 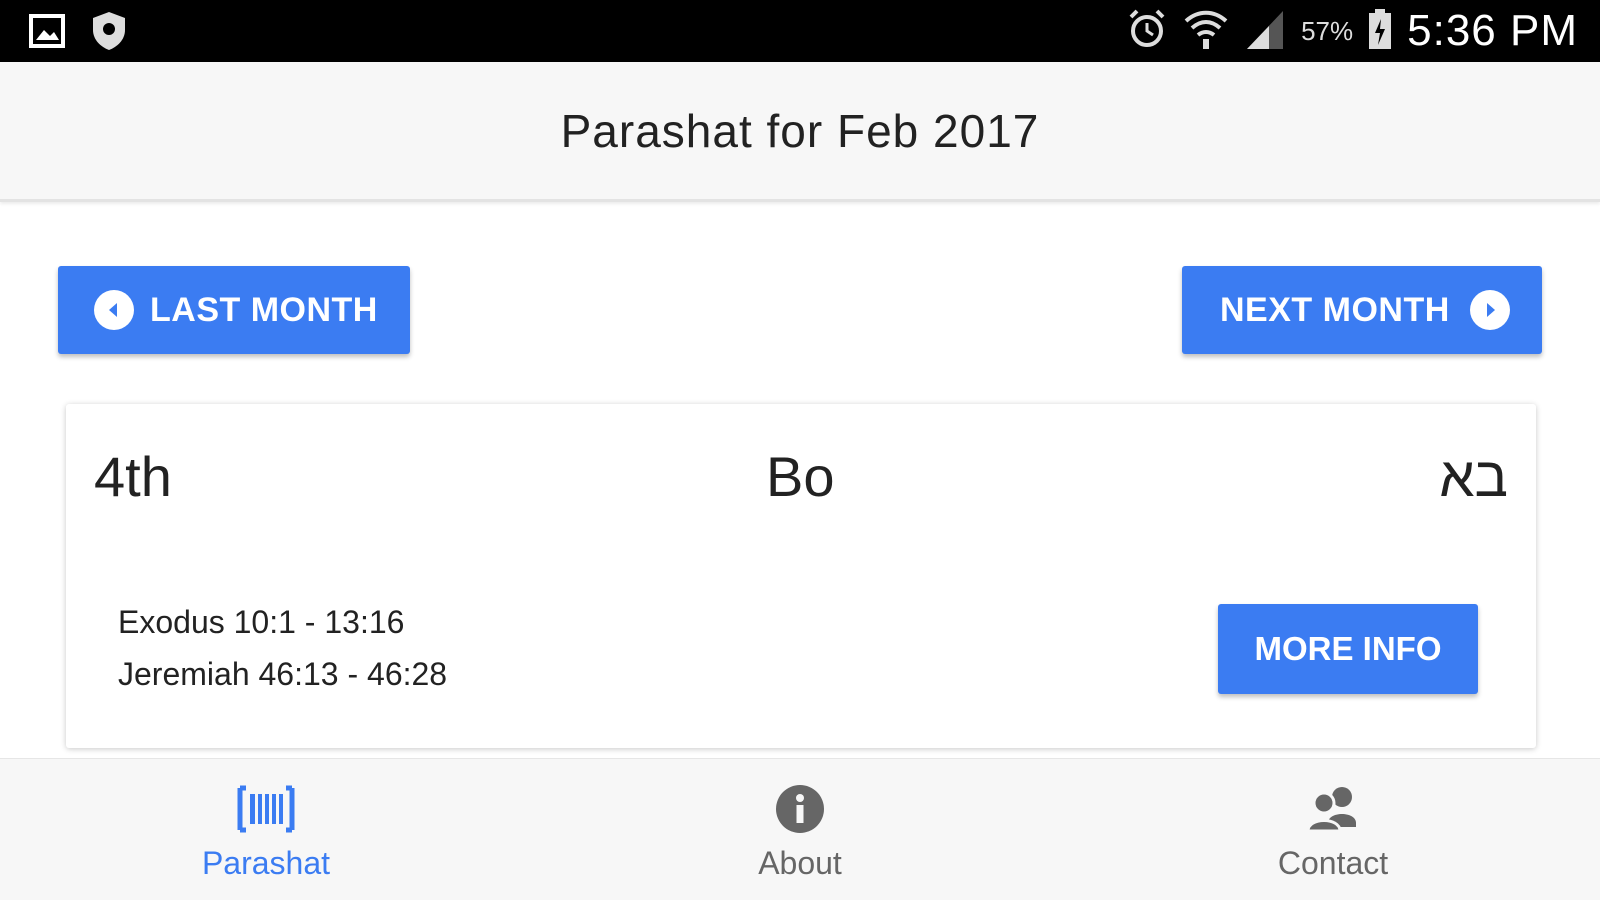 I want to click on status-right-icons: 57% 5:36 PM, so click(x=1351, y=31).